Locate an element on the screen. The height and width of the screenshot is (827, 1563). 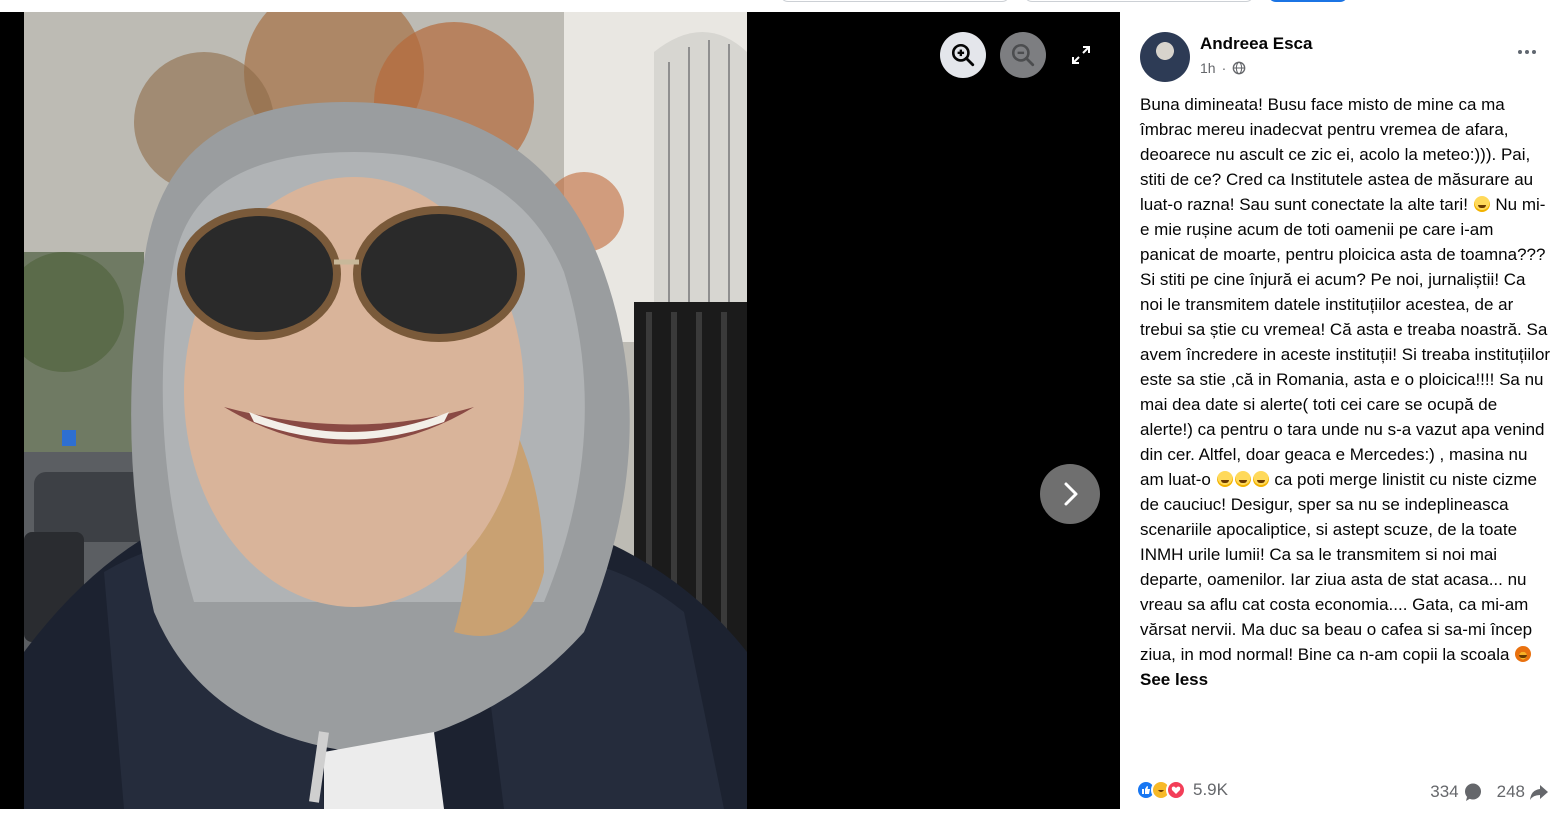
comment-count: 334 is located at coordinates (1456, 792).